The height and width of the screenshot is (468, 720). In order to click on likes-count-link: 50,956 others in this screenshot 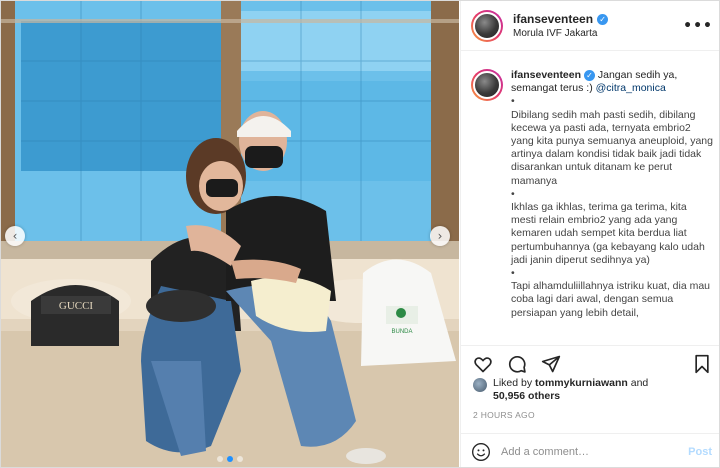, I will do `click(526, 396)`.